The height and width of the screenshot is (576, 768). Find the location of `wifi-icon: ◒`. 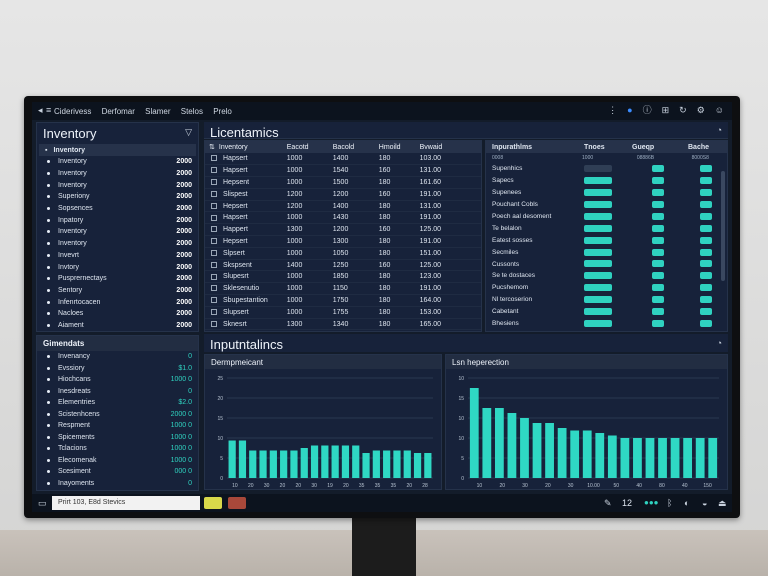

wifi-icon: ◒ is located at coordinates (704, 503).